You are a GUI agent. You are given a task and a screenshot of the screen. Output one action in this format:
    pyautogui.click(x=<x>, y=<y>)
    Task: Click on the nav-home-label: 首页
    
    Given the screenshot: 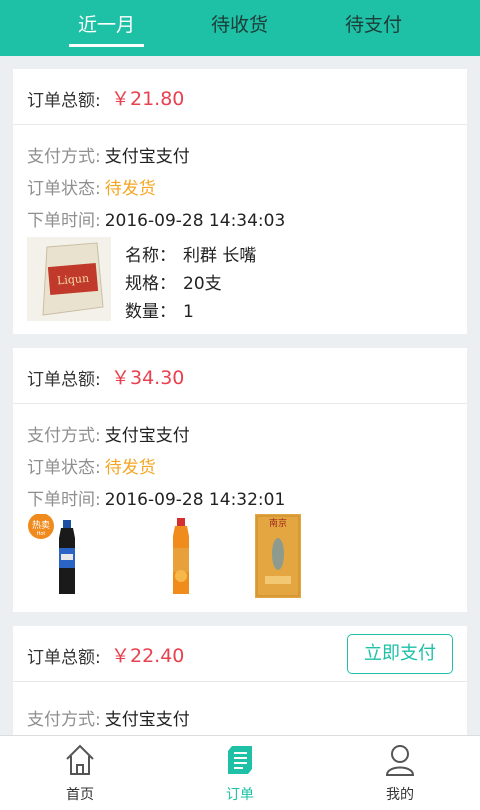 What is the action you would take?
    pyautogui.click(x=80, y=795)
    